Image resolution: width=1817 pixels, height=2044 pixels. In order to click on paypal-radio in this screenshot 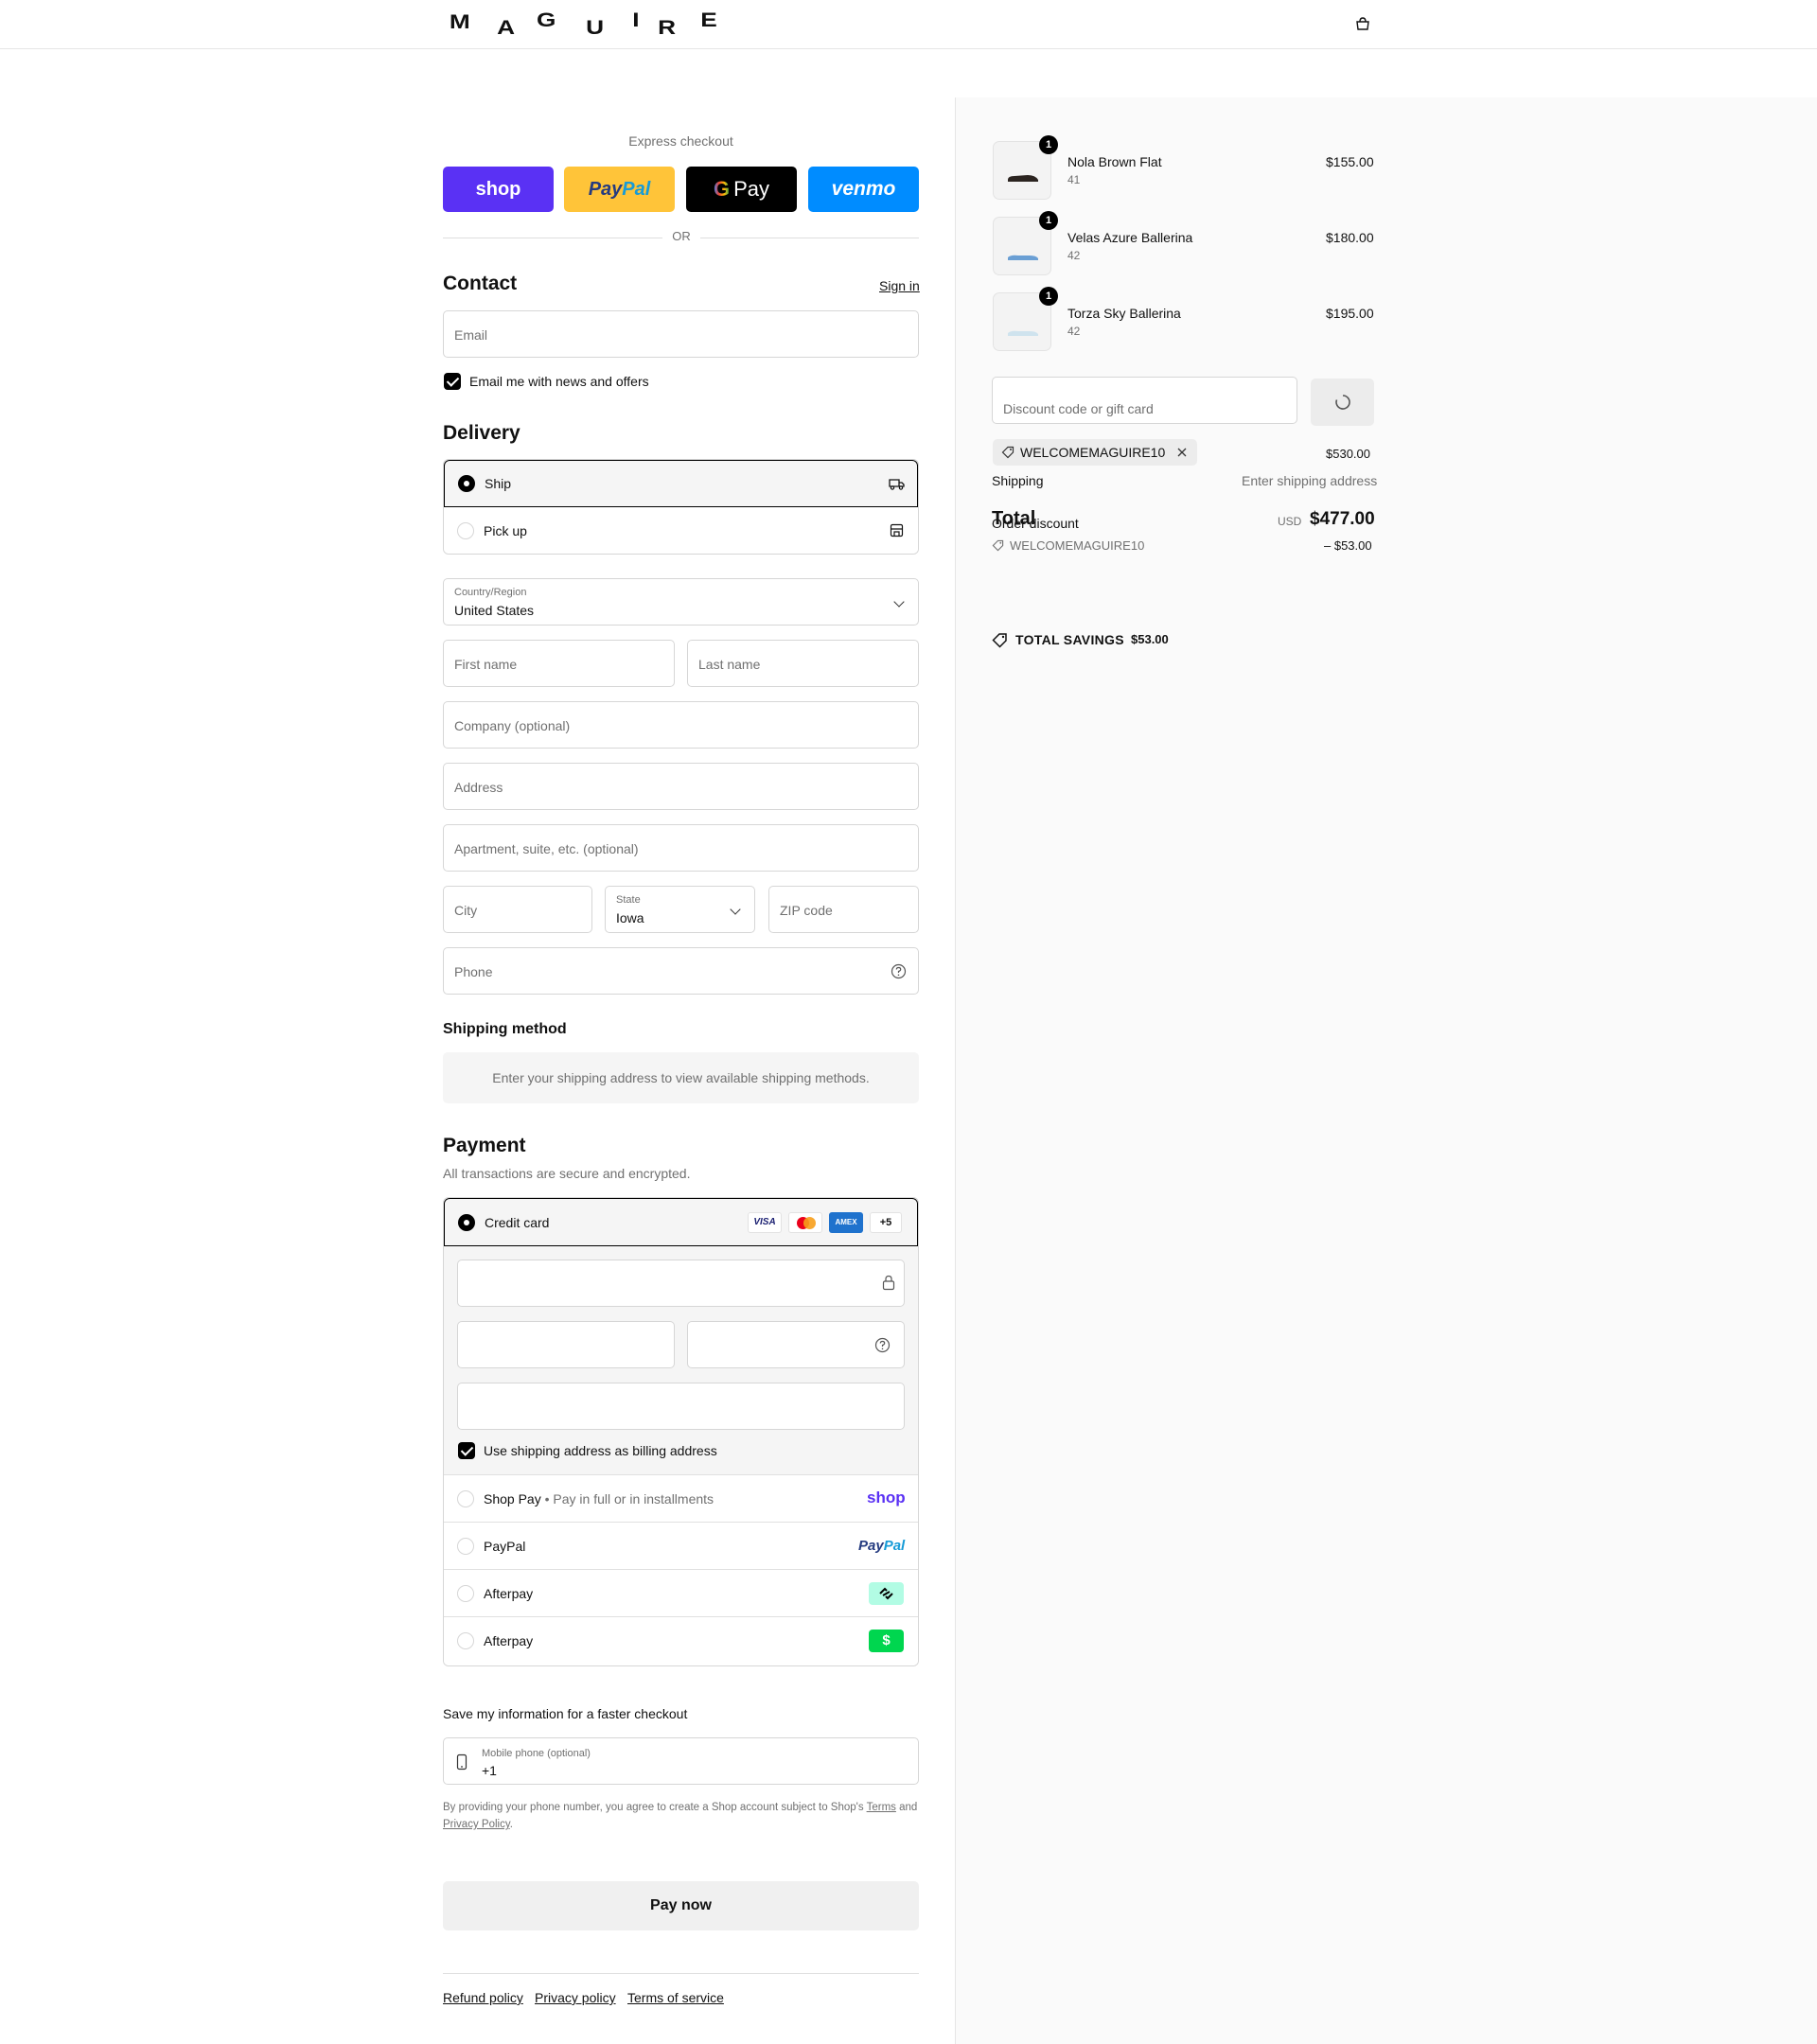, I will do `click(465, 1546)`.